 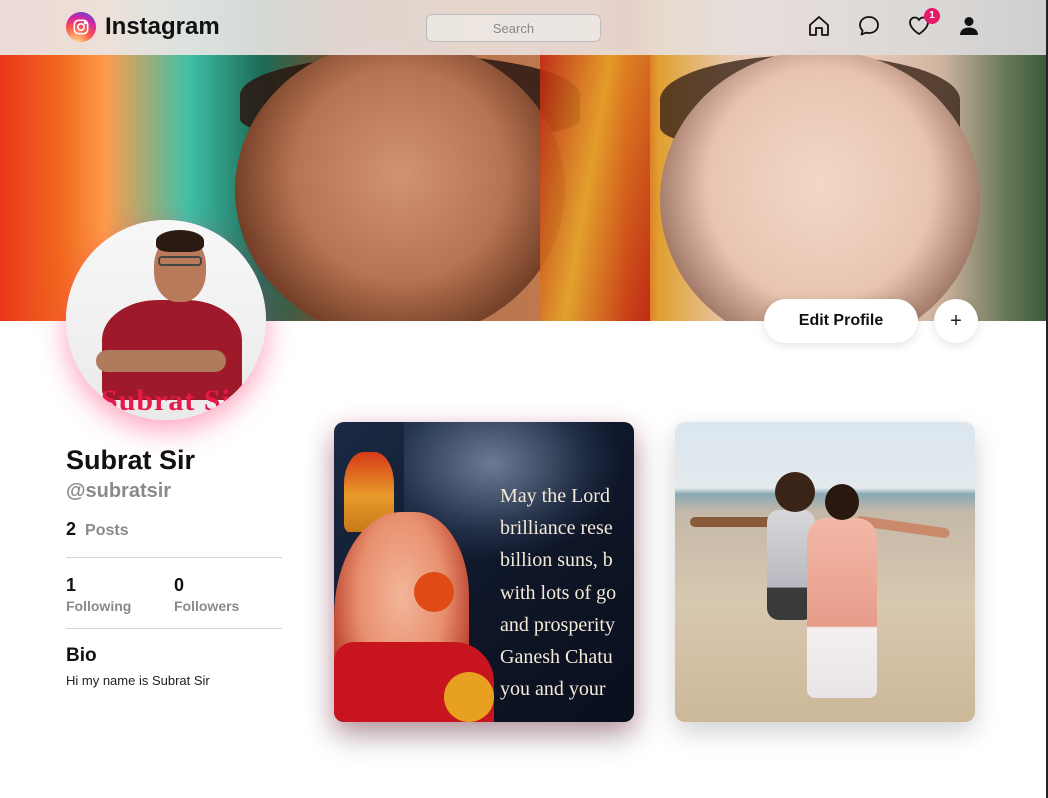 What do you see at coordinates (555, 496) in the screenshot?
I see `quote-line: May the Lord` at bounding box center [555, 496].